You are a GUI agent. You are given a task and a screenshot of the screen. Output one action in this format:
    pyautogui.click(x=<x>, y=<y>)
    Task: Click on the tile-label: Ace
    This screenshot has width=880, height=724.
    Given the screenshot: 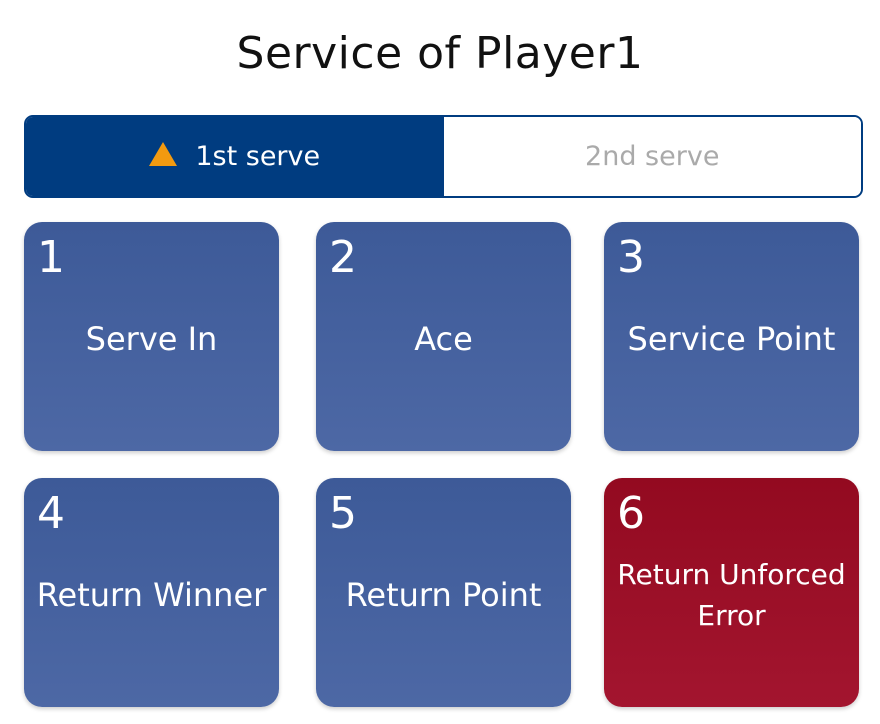 What is the action you would take?
    pyautogui.click(x=443, y=339)
    